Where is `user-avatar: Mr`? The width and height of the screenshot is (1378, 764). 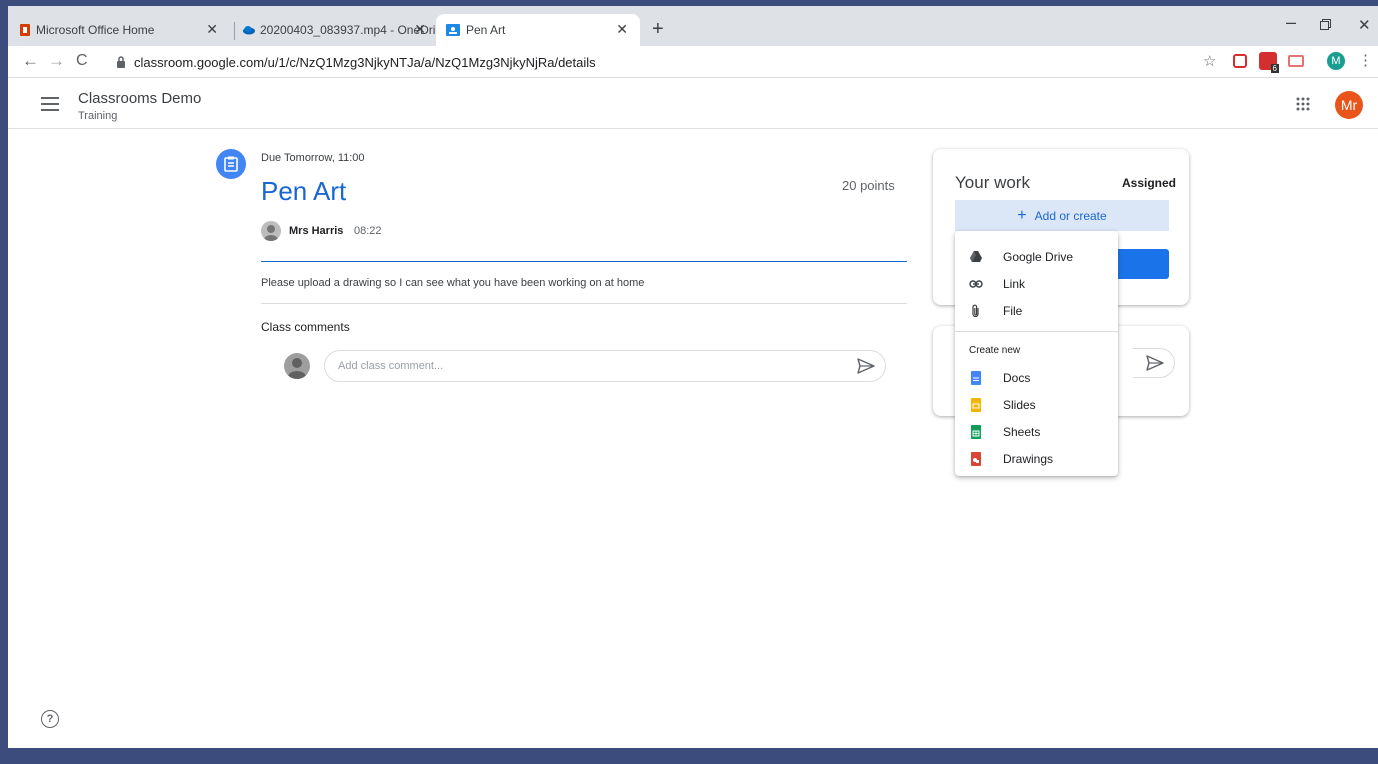
user-avatar: Mr is located at coordinates (1349, 105).